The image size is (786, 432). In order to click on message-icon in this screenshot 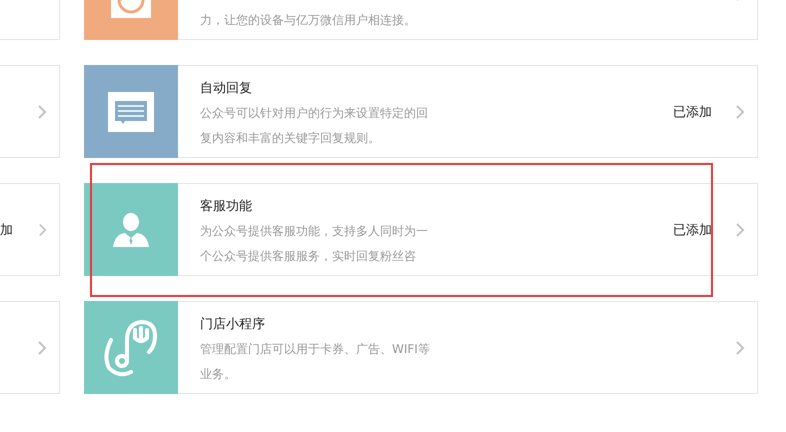, I will do `click(131, 112)`.